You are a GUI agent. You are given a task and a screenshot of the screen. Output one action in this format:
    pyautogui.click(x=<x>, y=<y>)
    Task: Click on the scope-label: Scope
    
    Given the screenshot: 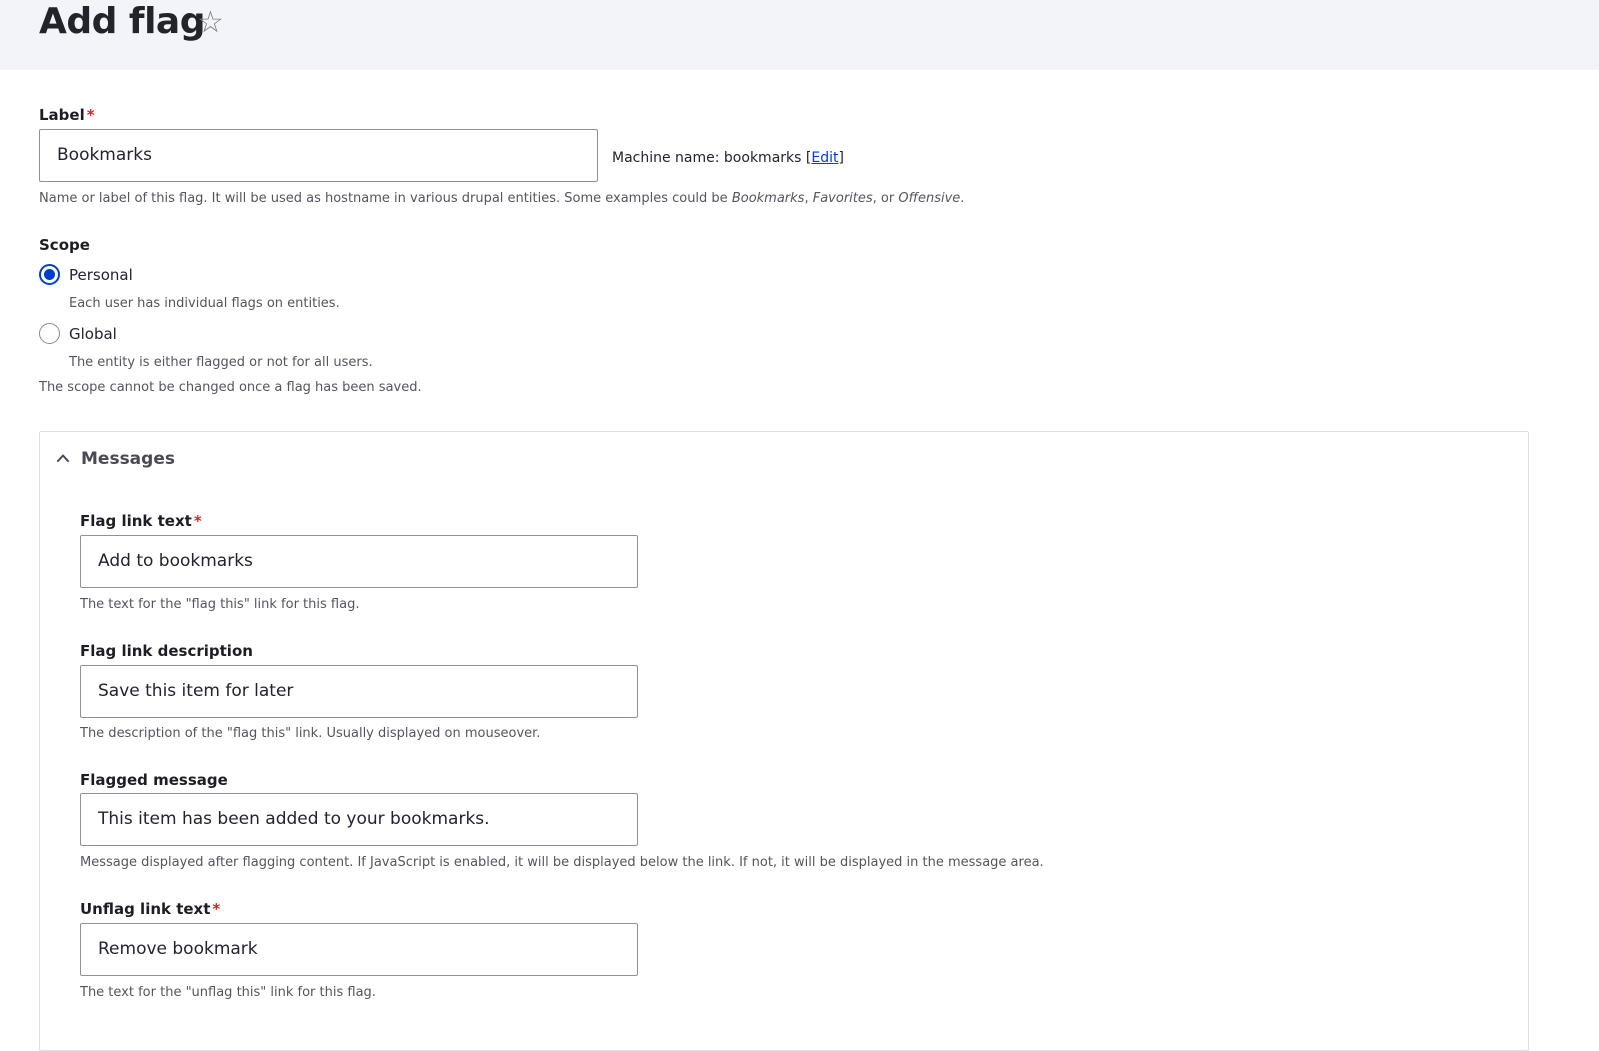 What is the action you would take?
    pyautogui.click(x=64, y=245)
    